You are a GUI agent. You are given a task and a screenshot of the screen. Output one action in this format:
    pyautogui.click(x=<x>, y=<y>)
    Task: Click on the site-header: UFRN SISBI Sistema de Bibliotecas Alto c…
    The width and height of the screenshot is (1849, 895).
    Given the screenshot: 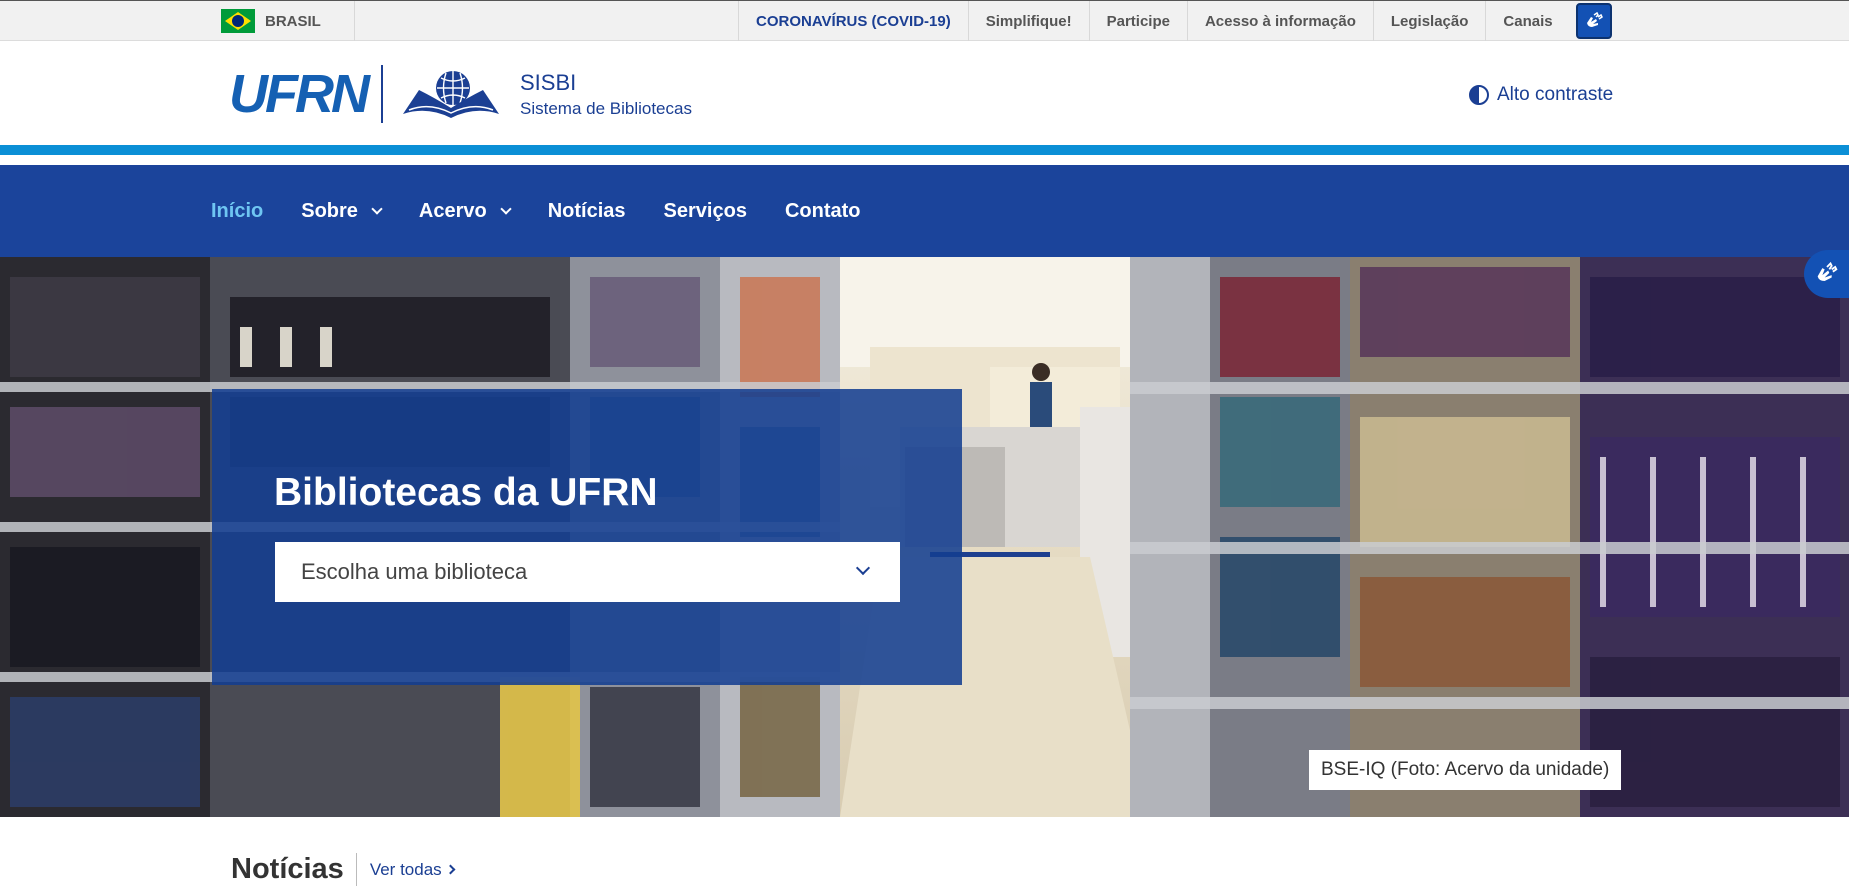 What is the action you would take?
    pyautogui.click(x=924, y=98)
    